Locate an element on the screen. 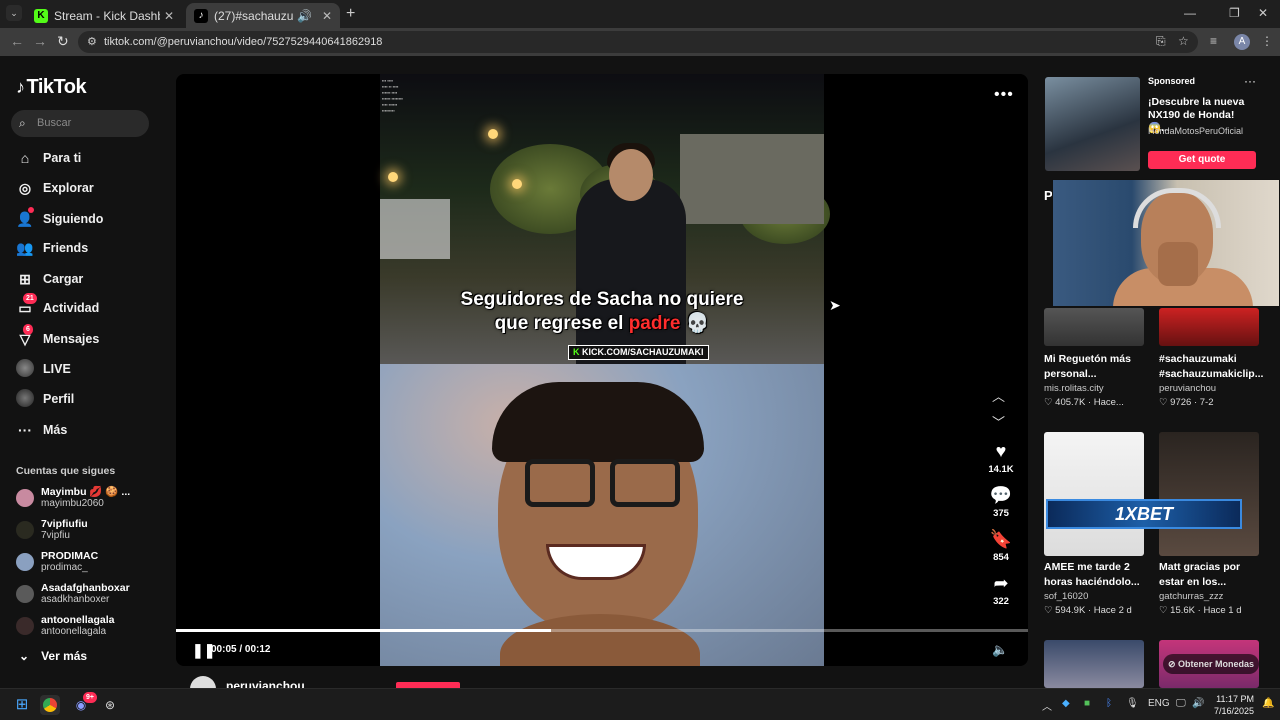  upload-icon: ⊞ is located at coordinates (25, 278).